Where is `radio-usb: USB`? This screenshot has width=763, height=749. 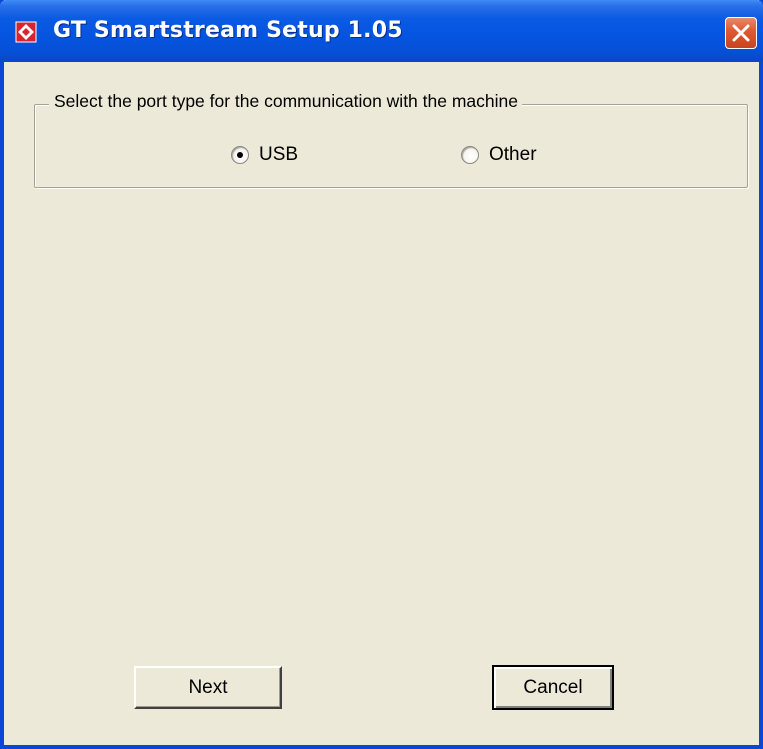 radio-usb: USB is located at coordinates (264, 155).